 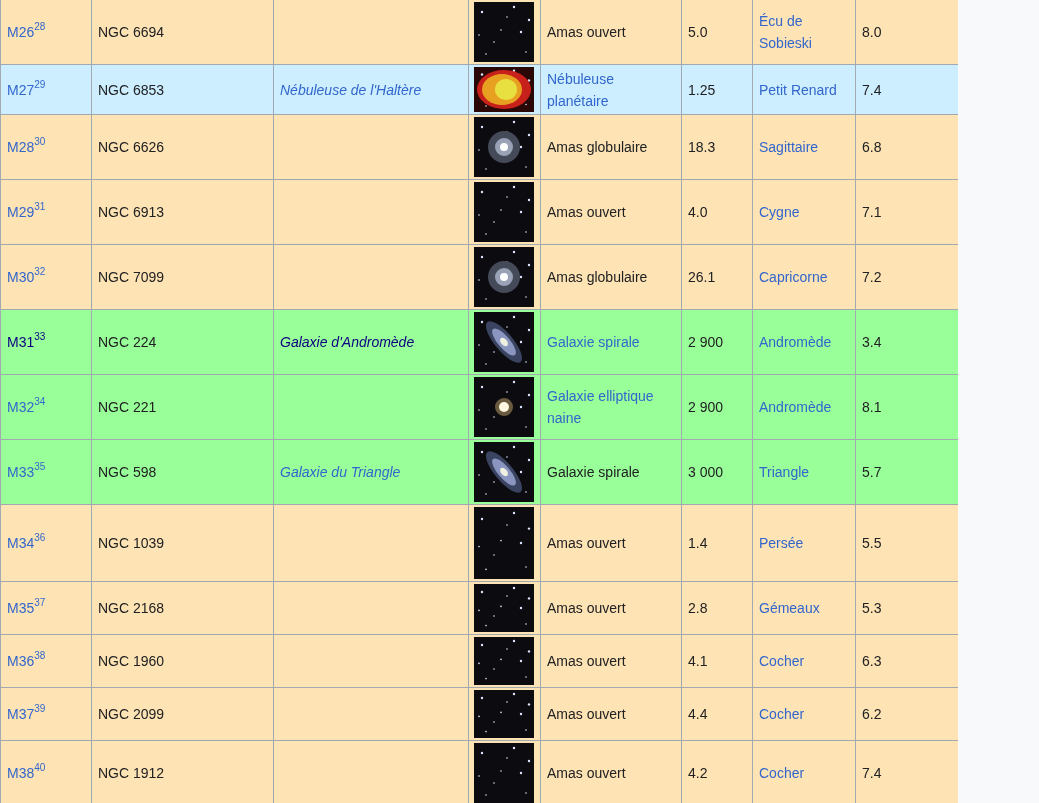 What do you see at coordinates (706, 472) in the screenshot?
I see `distance-text: 3 000` at bounding box center [706, 472].